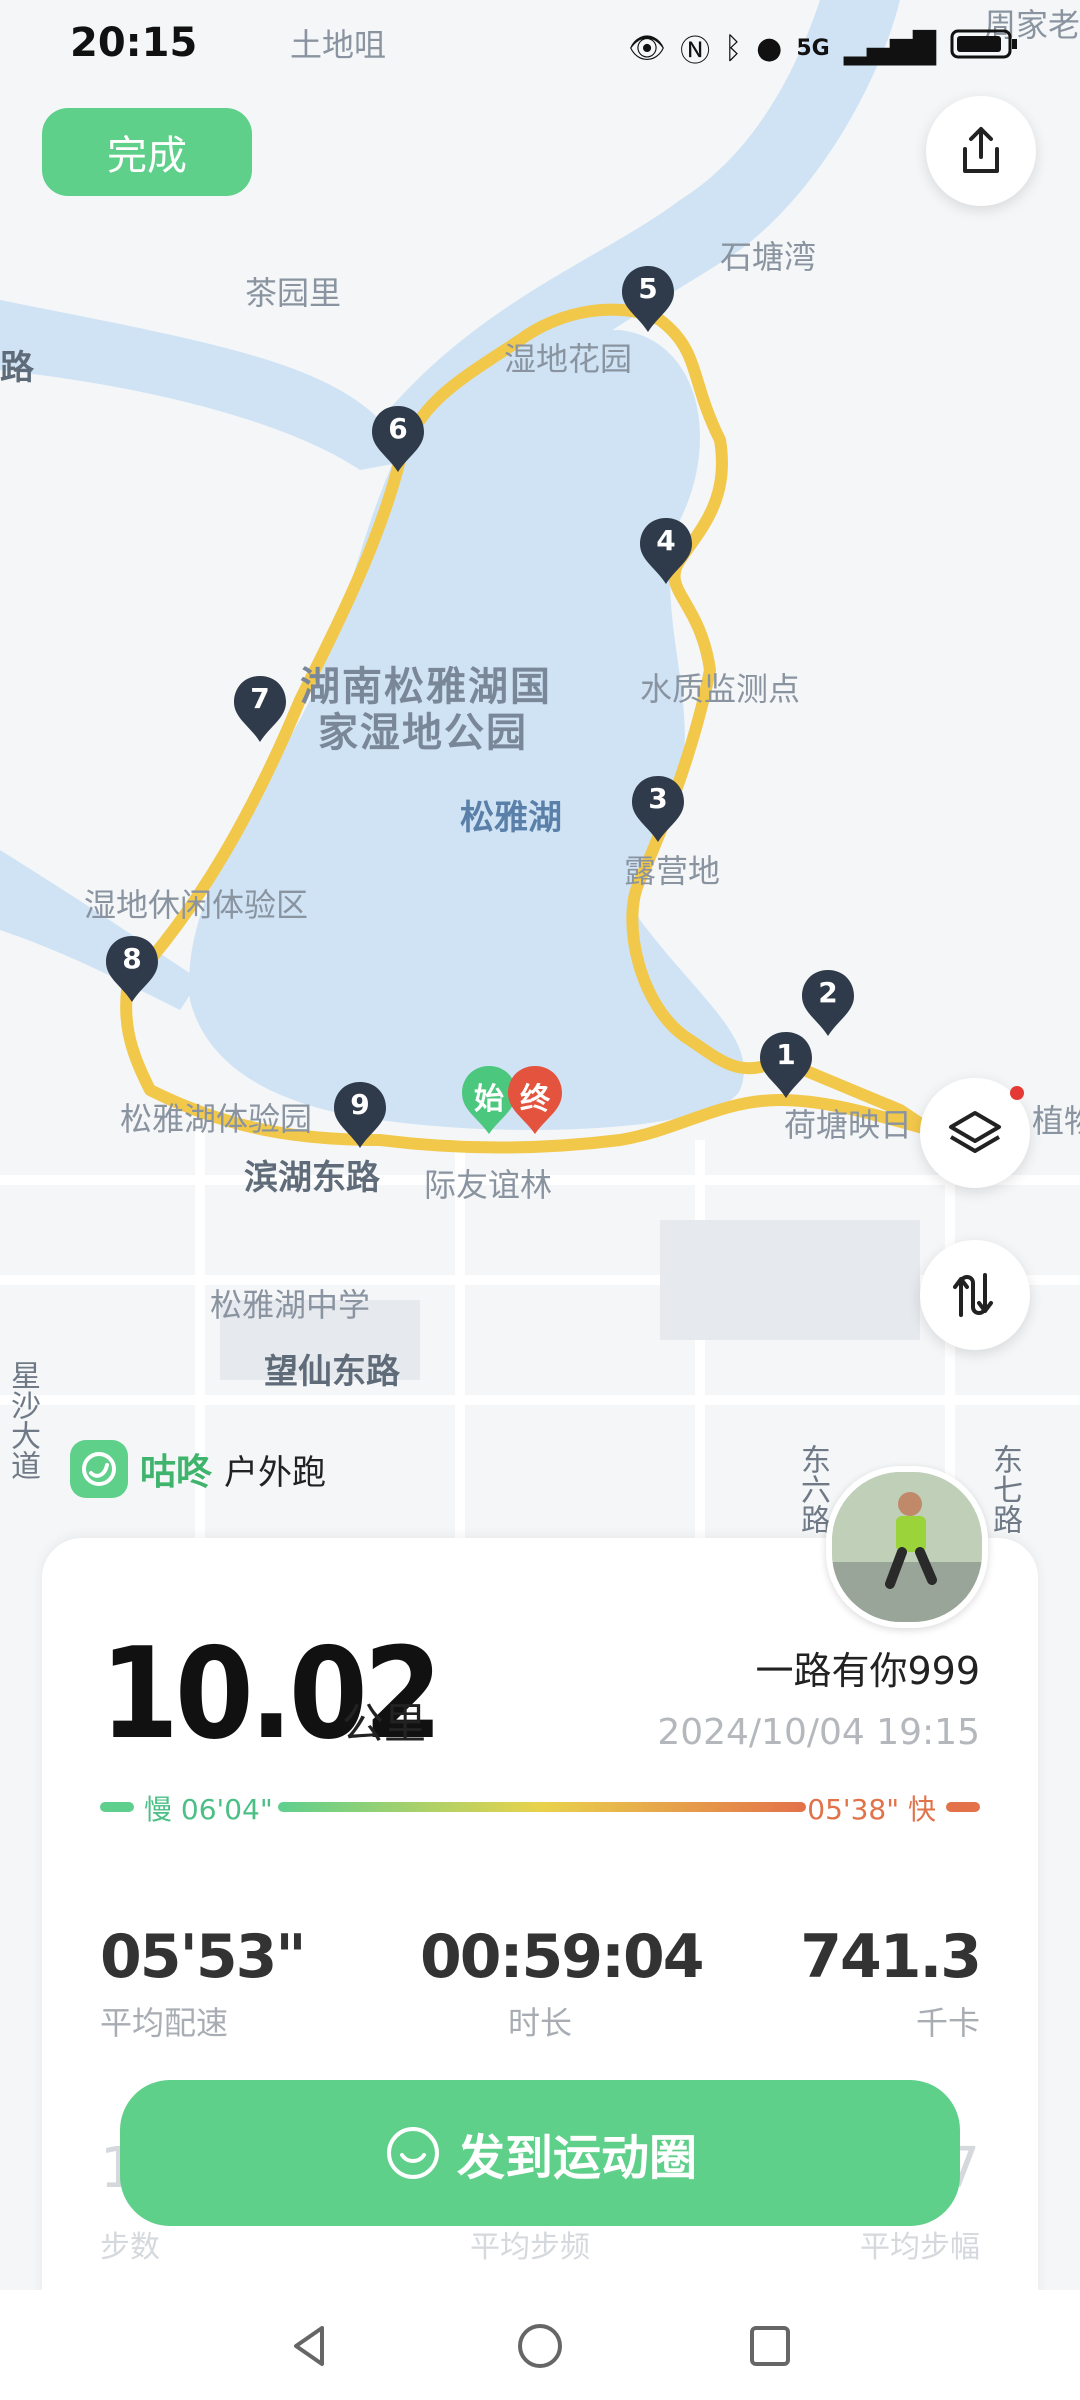  What do you see at coordinates (384, 1723) in the screenshot?
I see `distance-unit: 公里` at bounding box center [384, 1723].